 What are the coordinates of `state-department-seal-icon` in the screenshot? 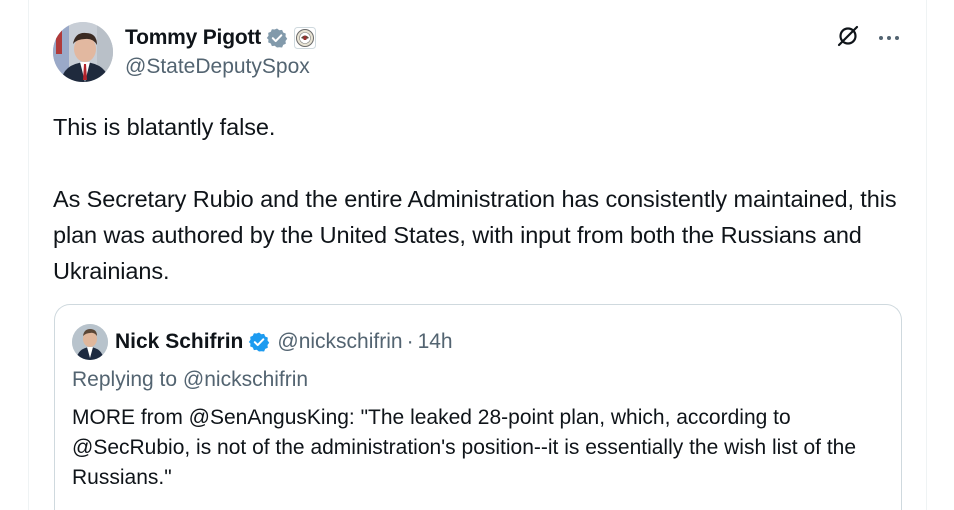 It's located at (305, 38).